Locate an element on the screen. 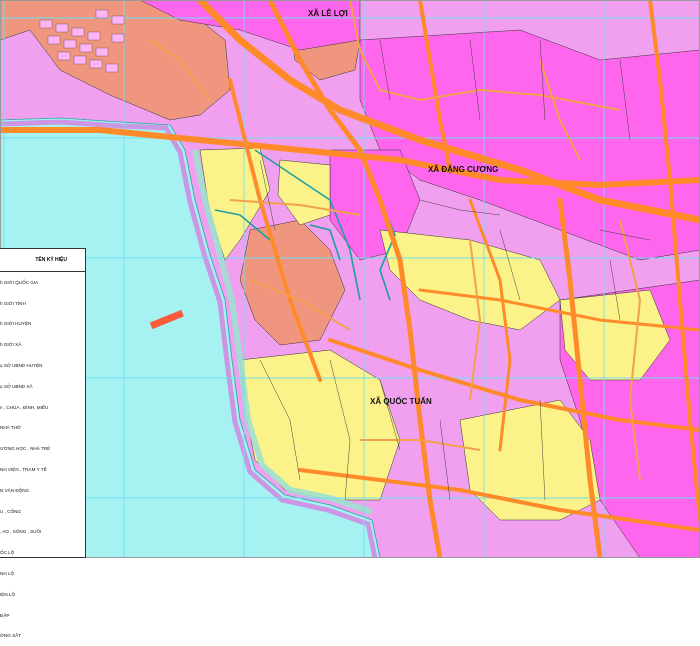 The width and height of the screenshot is (700, 646). legend-item: U , CỐNG is located at coordinates (42, 511).